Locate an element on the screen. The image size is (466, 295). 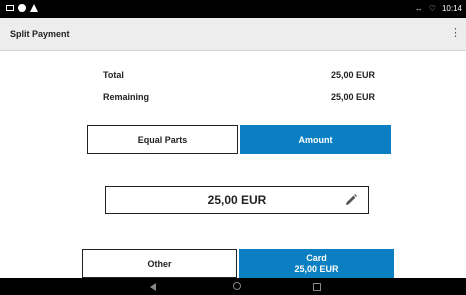
warning-icon is located at coordinates (34, 8).